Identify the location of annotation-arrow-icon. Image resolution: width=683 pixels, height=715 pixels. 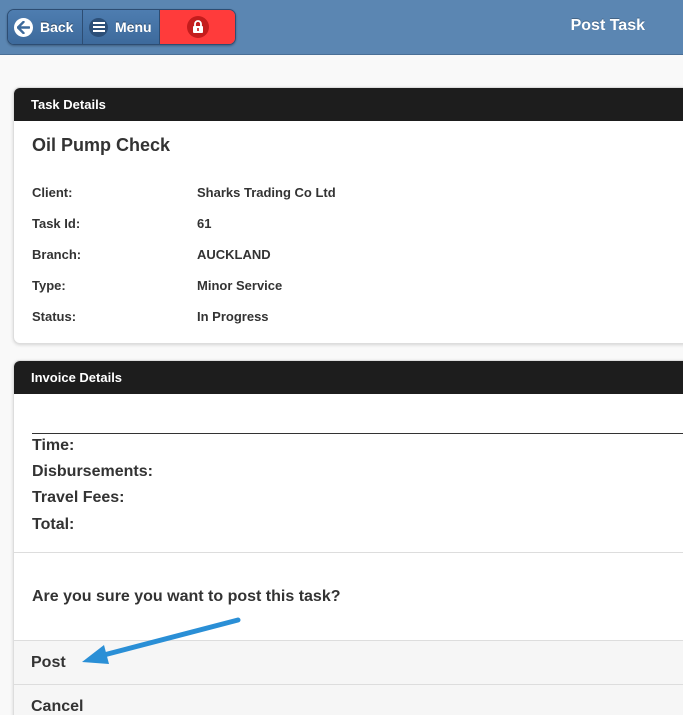
(161, 640).